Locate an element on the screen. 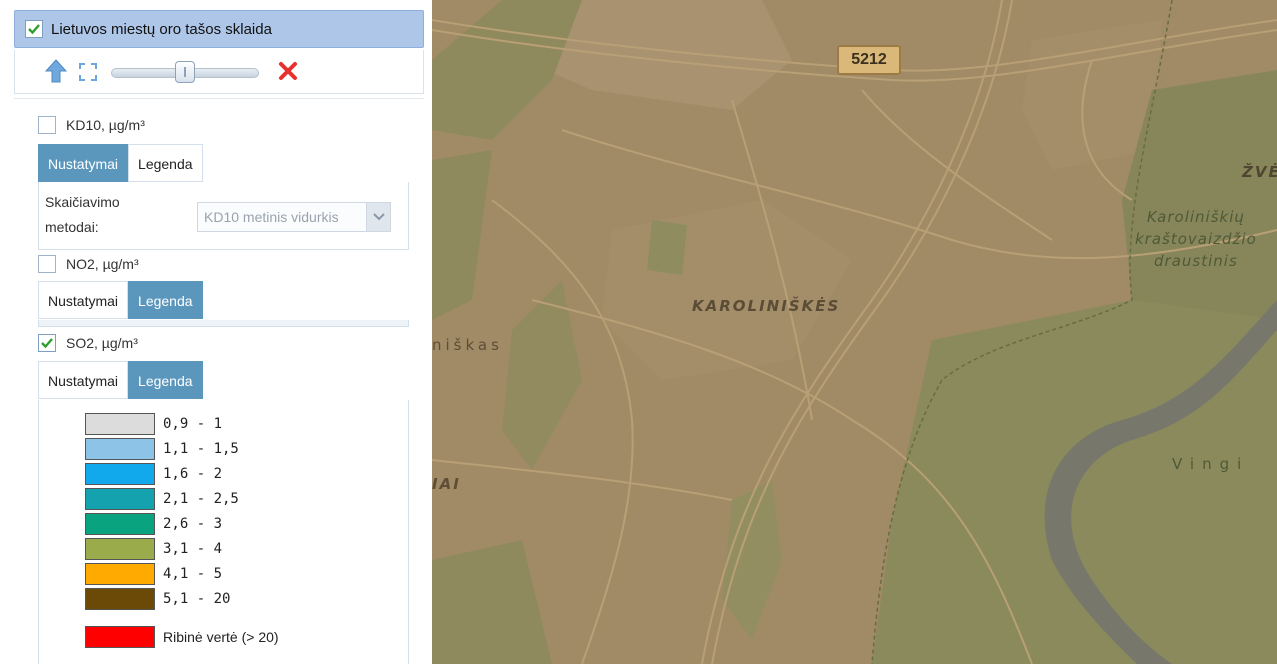 The height and width of the screenshot is (664, 1277). map-label-reserve-line3: draustinis is located at coordinates (1196, 261).